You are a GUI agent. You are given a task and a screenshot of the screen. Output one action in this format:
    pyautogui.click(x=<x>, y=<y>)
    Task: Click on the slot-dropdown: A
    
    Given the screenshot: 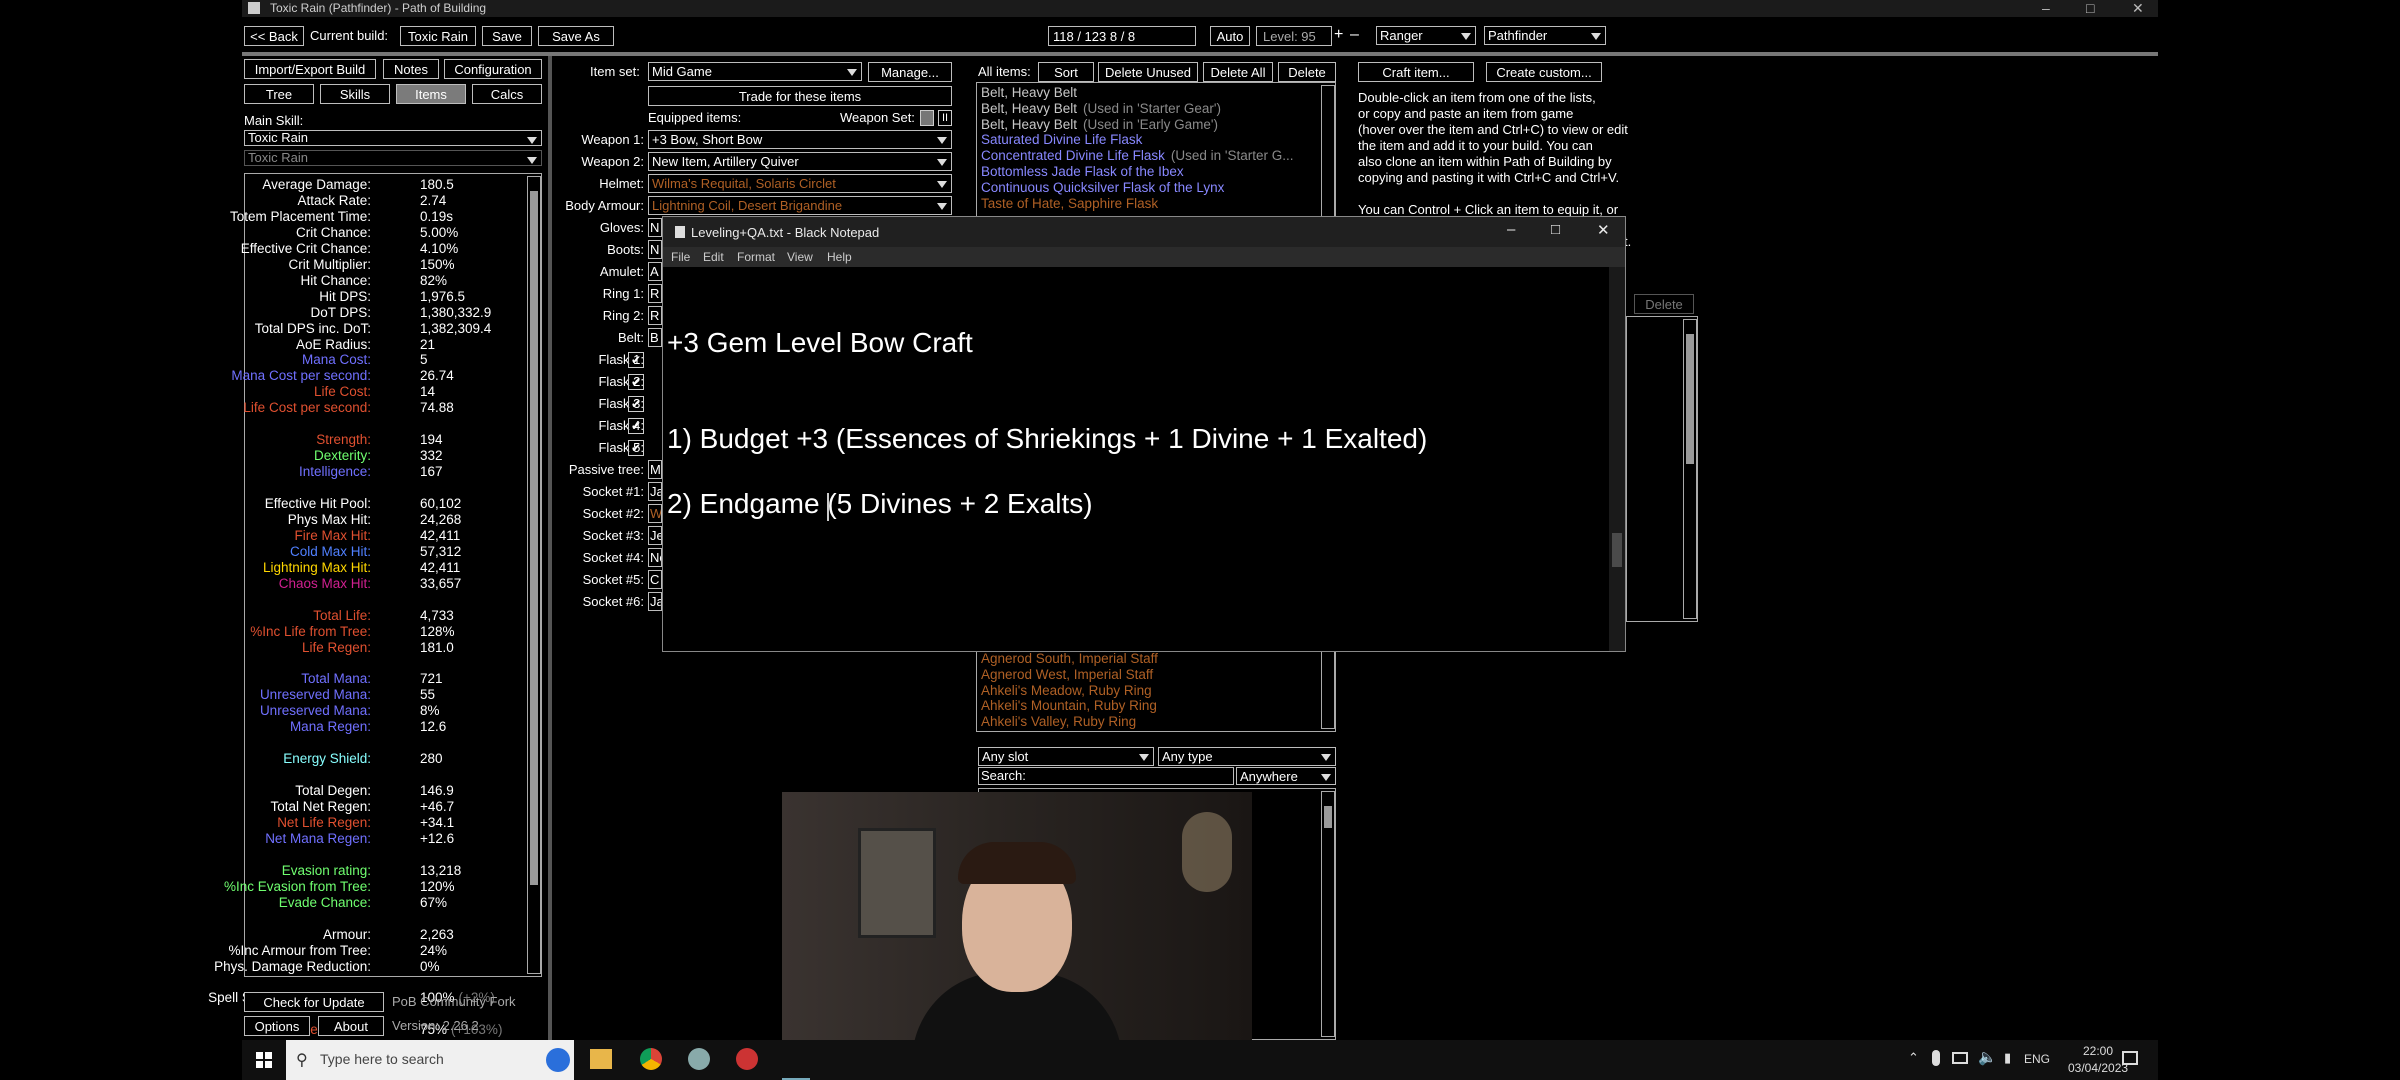 What is the action you would take?
    pyautogui.click(x=655, y=271)
    